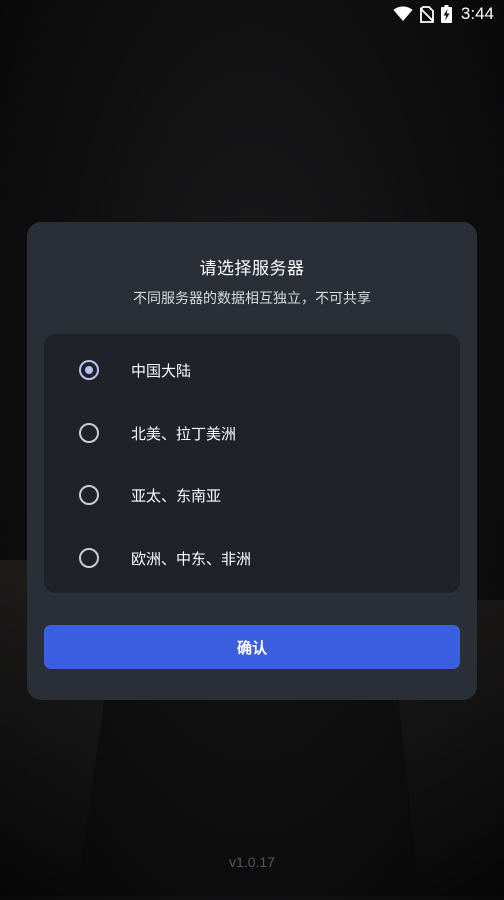 The width and height of the screenshot is (504, 900). I want to click on server-option-asia-pacific: 亚太、东南亚, so click(252, 495).